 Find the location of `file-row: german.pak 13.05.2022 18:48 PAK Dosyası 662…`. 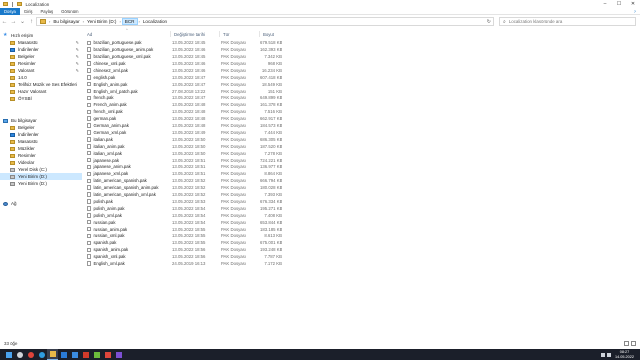

file-row: german.pak 13.05.2022 18:48 PAK Dosyası 662… is located at coordinates (361, 119).